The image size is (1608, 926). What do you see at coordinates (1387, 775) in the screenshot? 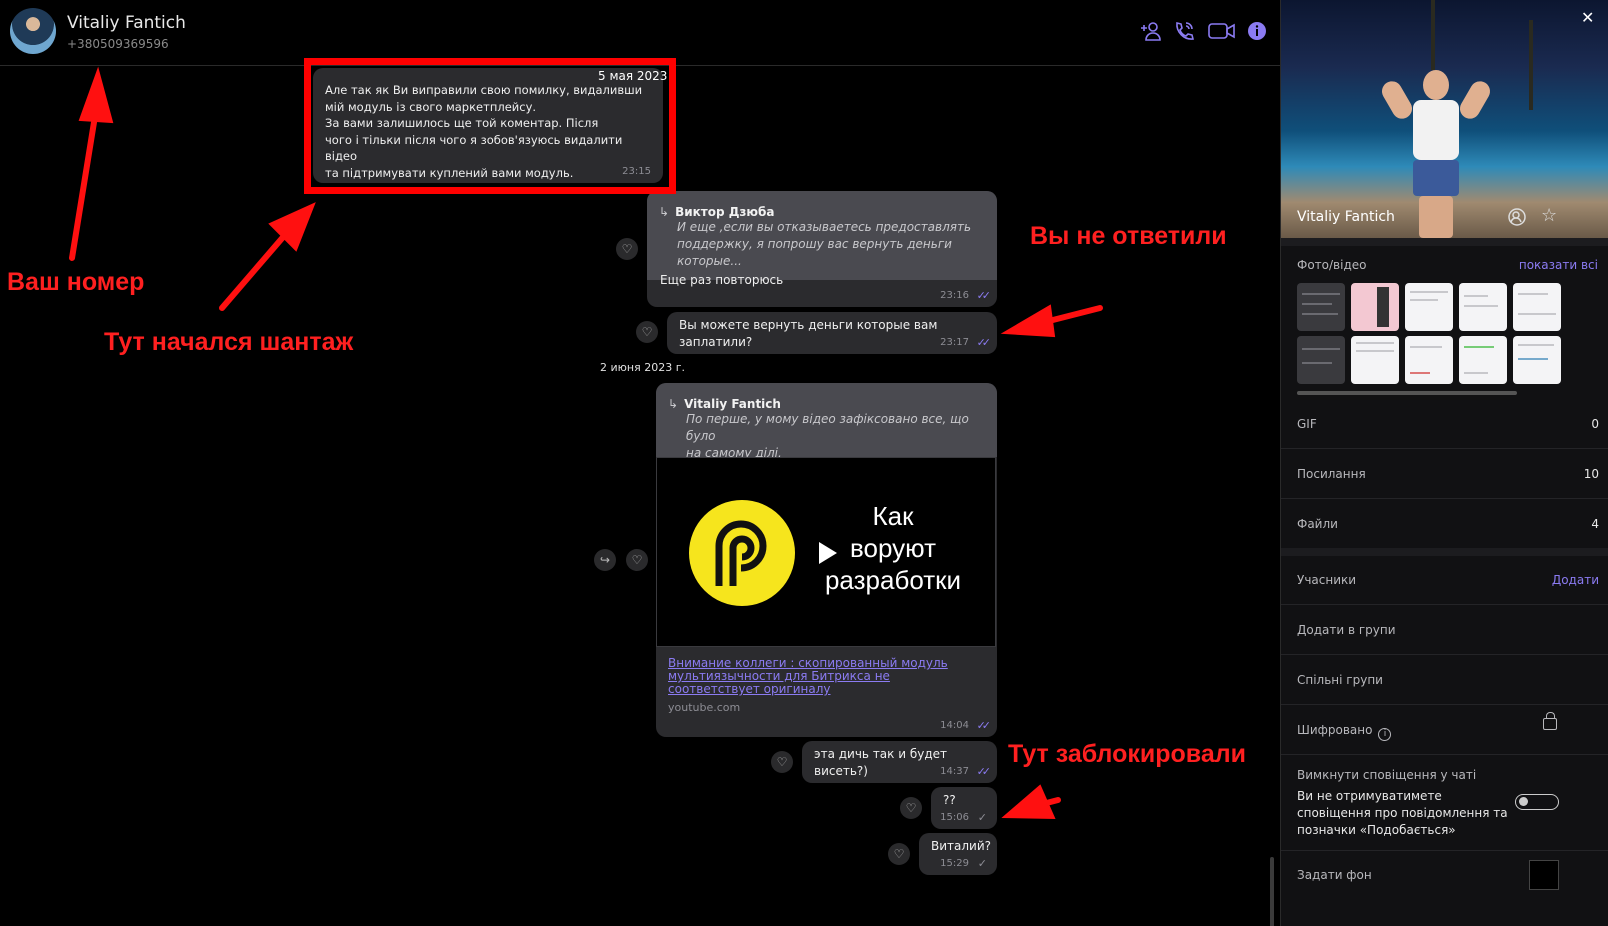
I see `mute-notifications-title: Вимкнути сповіщення у чаті` at bounding box center [1387, 775].